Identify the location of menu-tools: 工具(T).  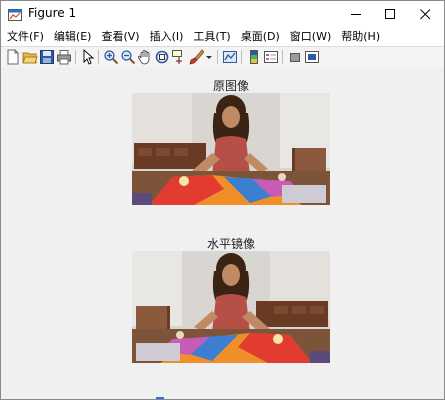
(211, 36).